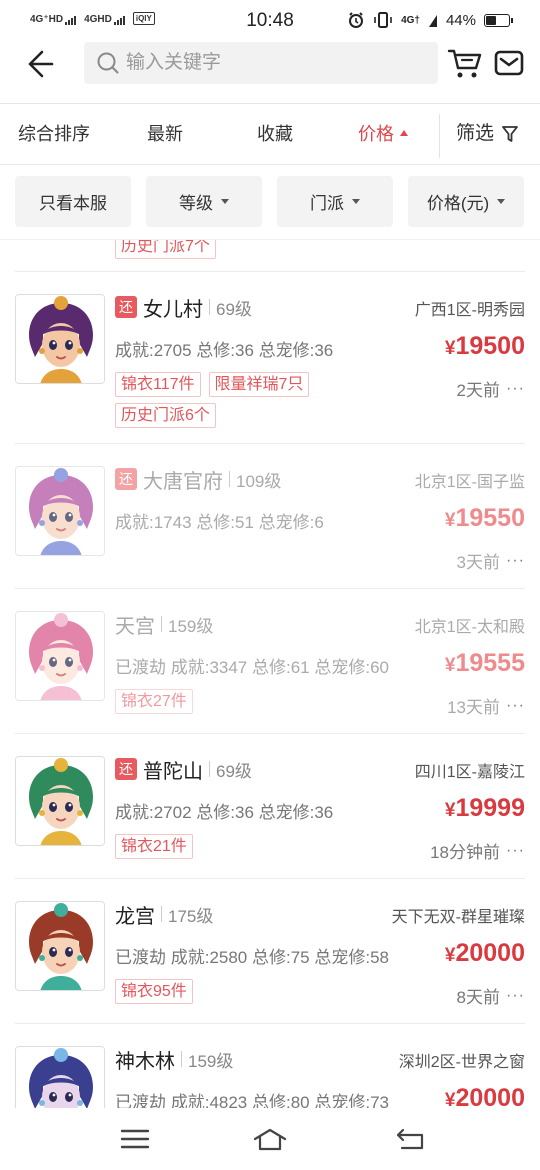 The width and height of the screenshot is (540, 1170). I want to click on back-nav-icon, so click(412, 1139).